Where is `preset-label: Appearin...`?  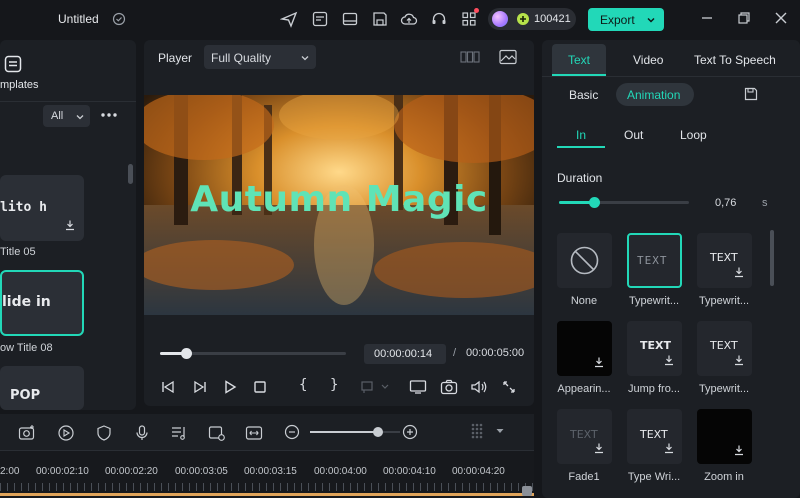
preset-label: Appearin... is located at coordinates (584, 389).